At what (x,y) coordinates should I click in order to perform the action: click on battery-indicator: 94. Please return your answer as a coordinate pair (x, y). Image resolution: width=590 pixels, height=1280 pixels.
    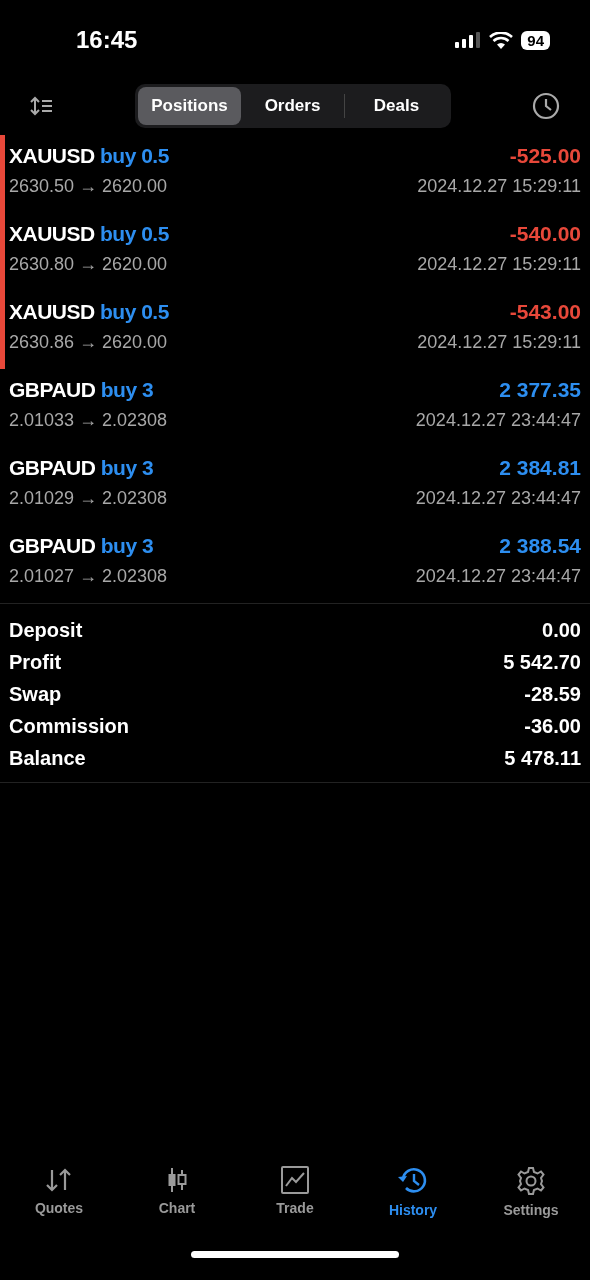
    Looking at the image, I should click on (535, 40).